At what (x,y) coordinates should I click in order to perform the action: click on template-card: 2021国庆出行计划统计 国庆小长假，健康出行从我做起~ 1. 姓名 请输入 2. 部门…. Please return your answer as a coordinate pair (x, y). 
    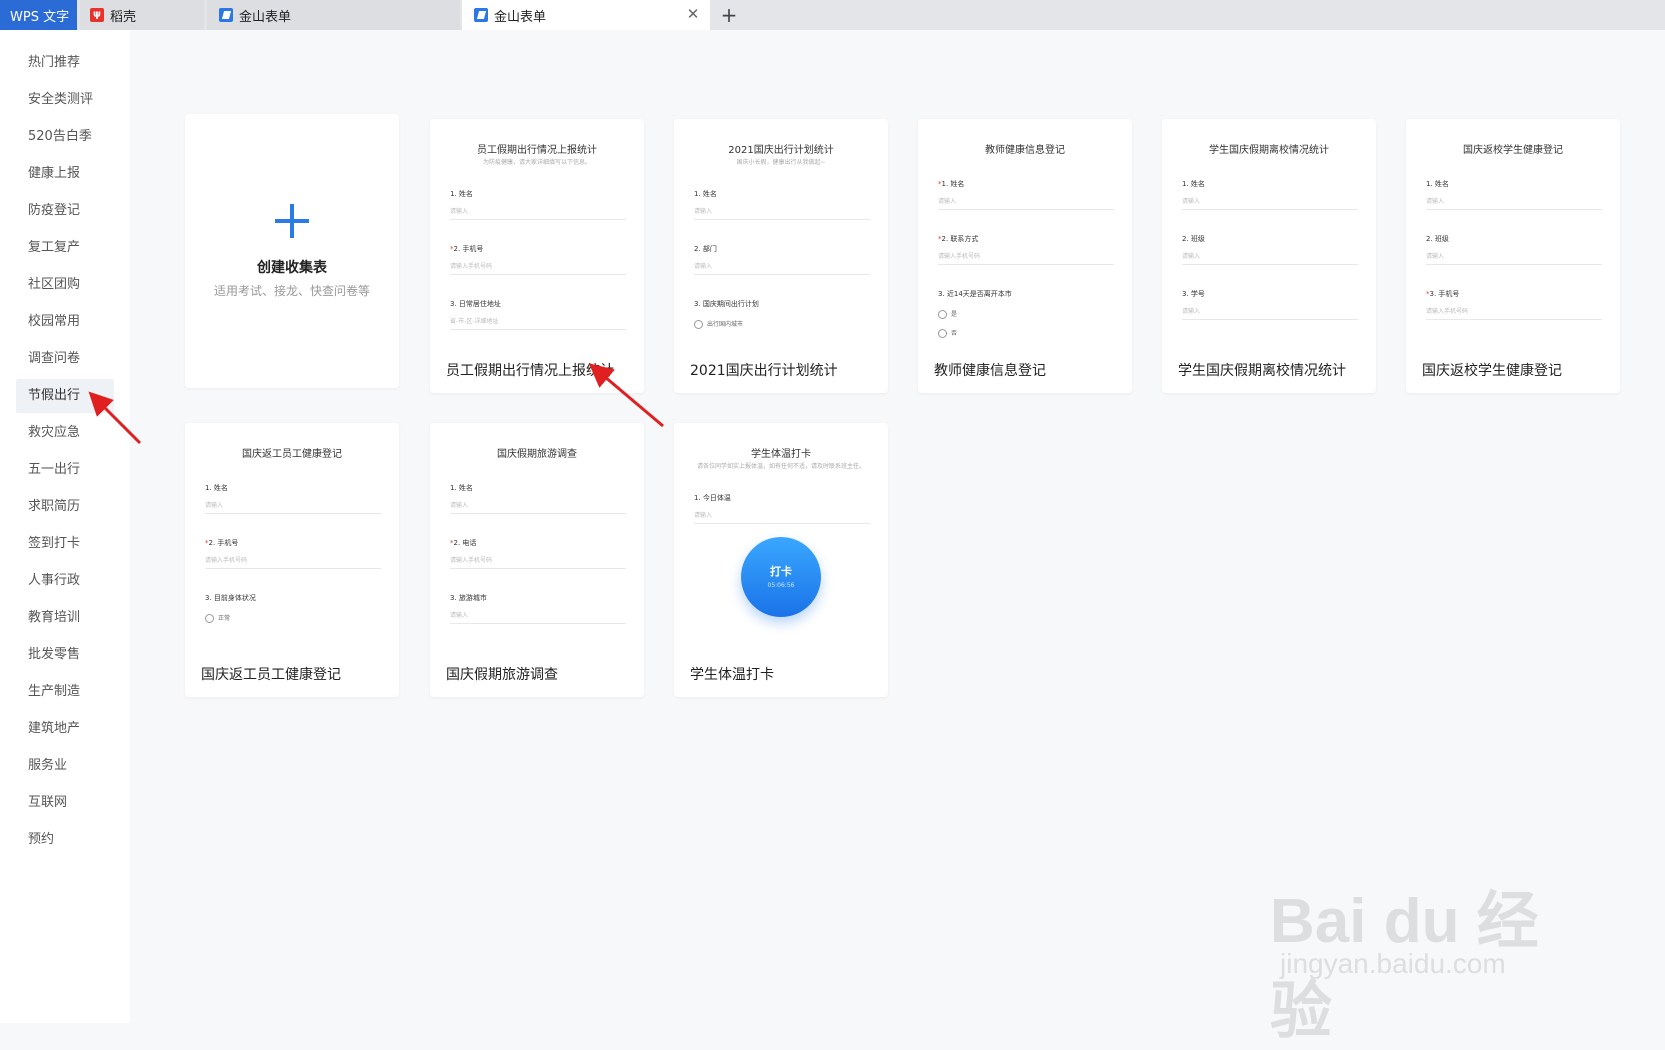
    Looking at the image, I should click on (781, 256).